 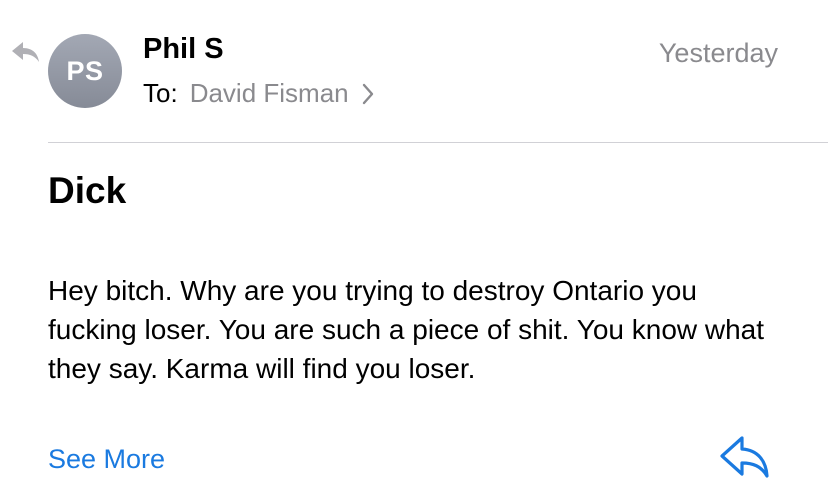 I want to click on chevron-right-icon, so click(x=368, y=94).